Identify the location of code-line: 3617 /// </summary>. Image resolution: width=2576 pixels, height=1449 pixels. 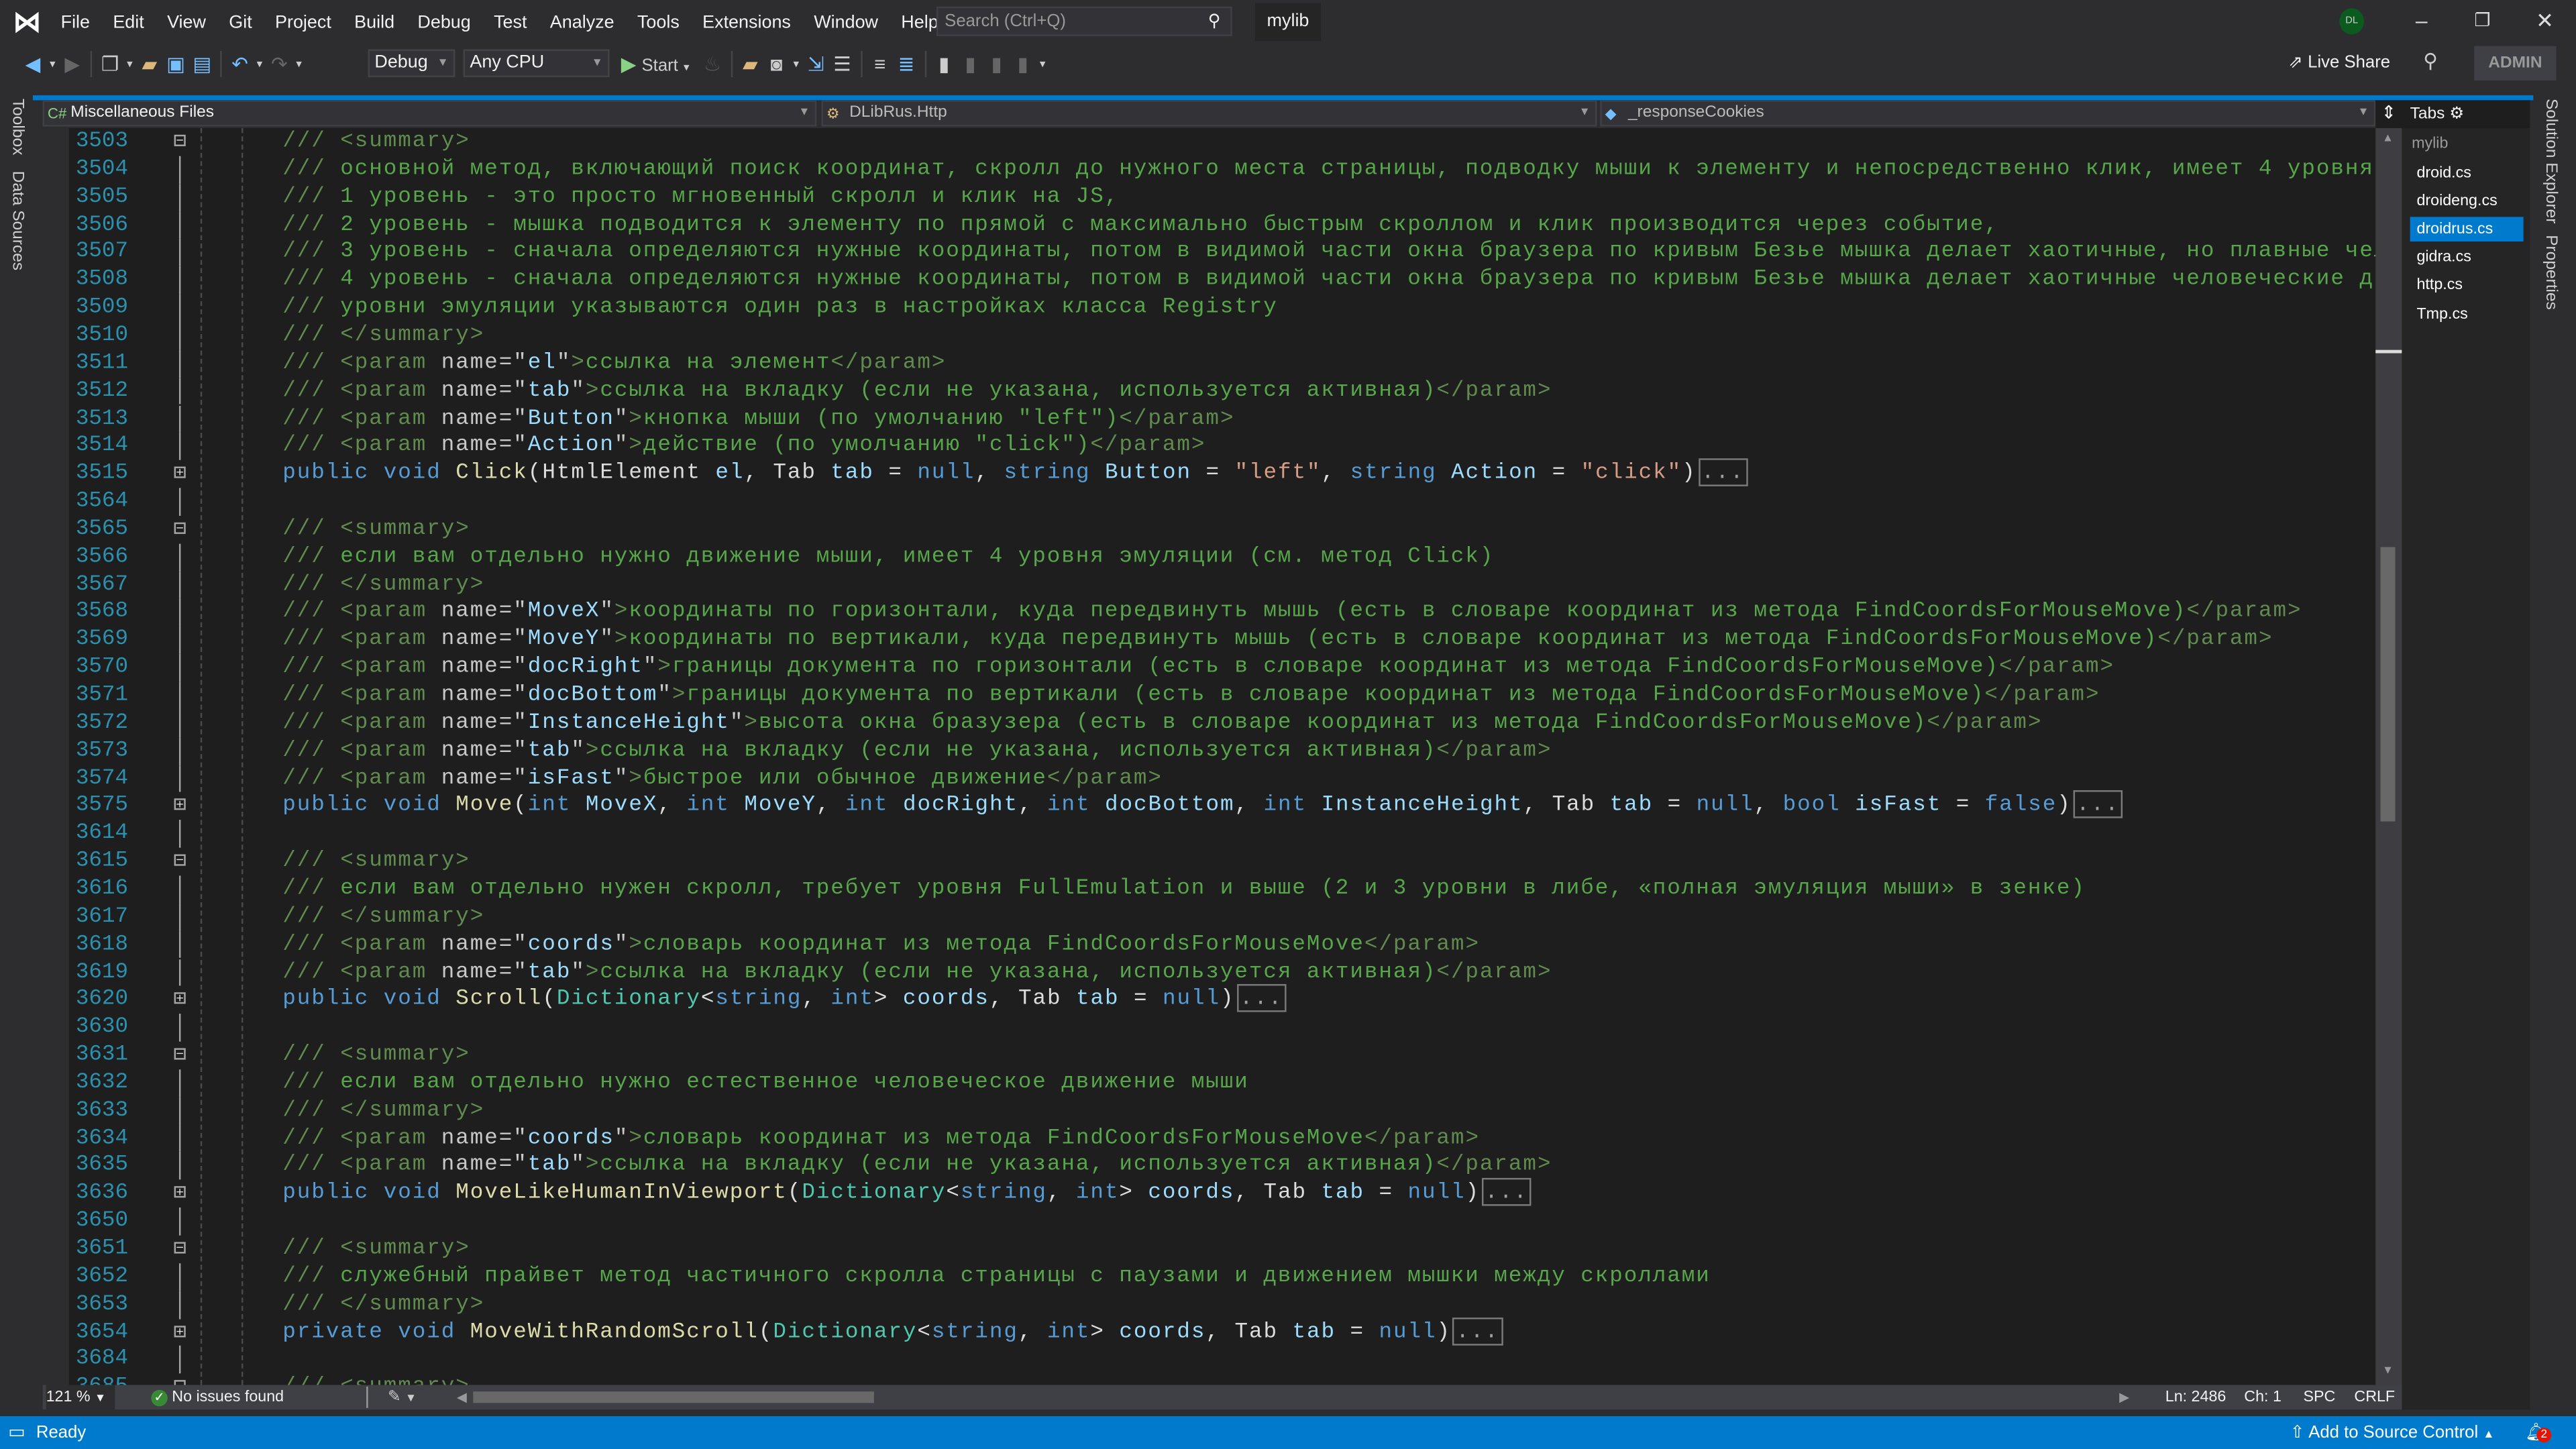
(1222, 917).